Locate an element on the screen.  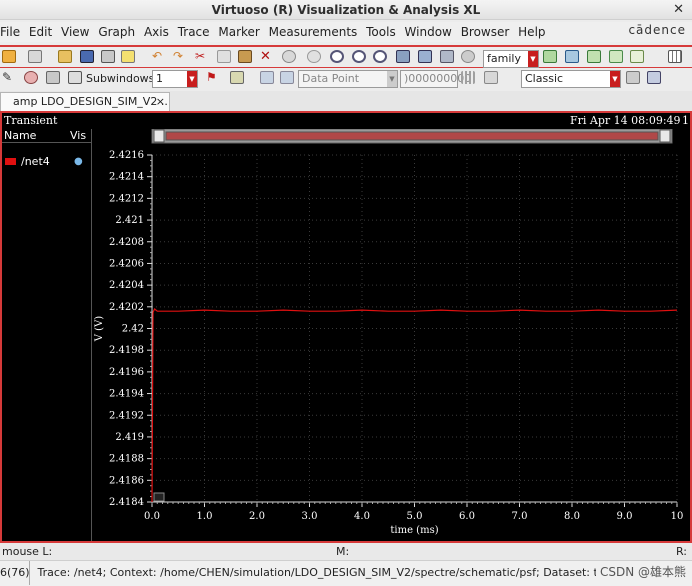
zoom-out-icon is located at coordinates (360, 58).